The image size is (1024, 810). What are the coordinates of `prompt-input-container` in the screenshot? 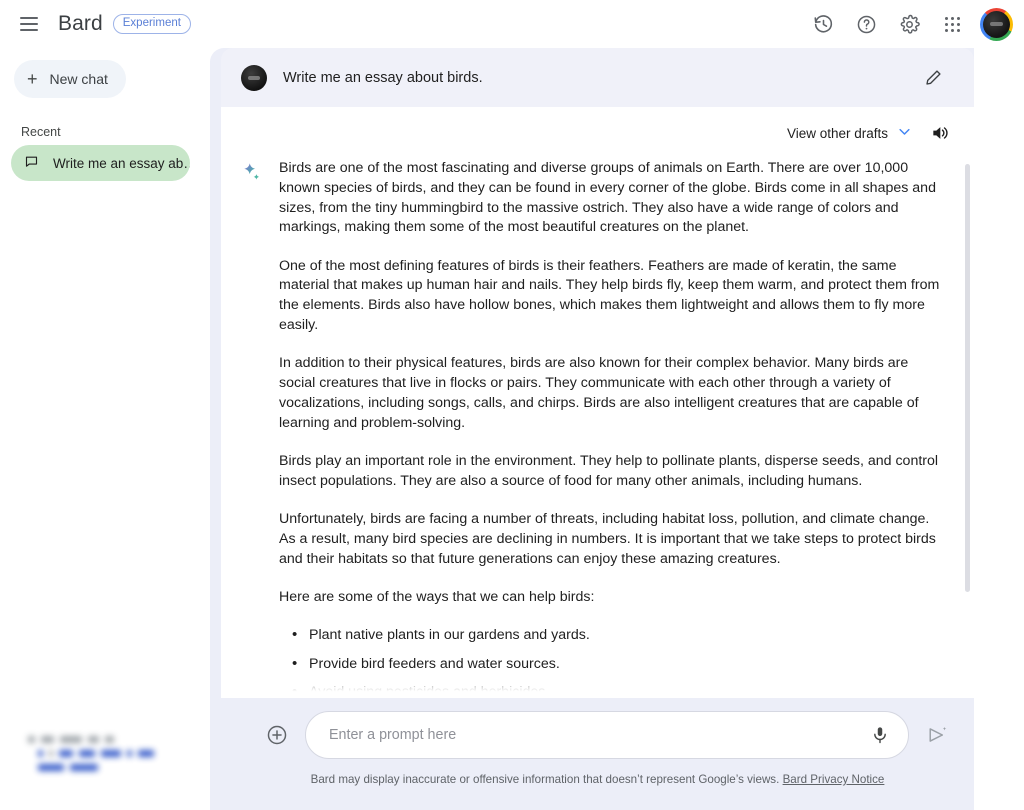 It's located at (607, 735).